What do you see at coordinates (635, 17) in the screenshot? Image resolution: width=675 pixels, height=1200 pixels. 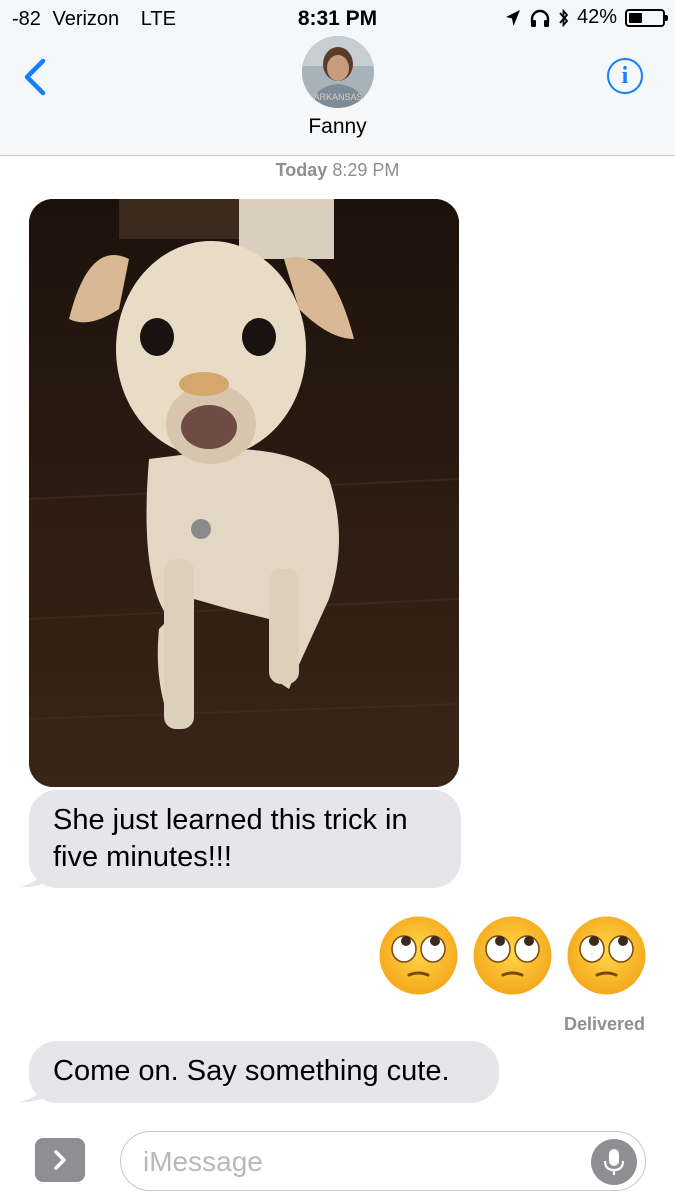 I see `battery-level` at bounding box center [635, 17].